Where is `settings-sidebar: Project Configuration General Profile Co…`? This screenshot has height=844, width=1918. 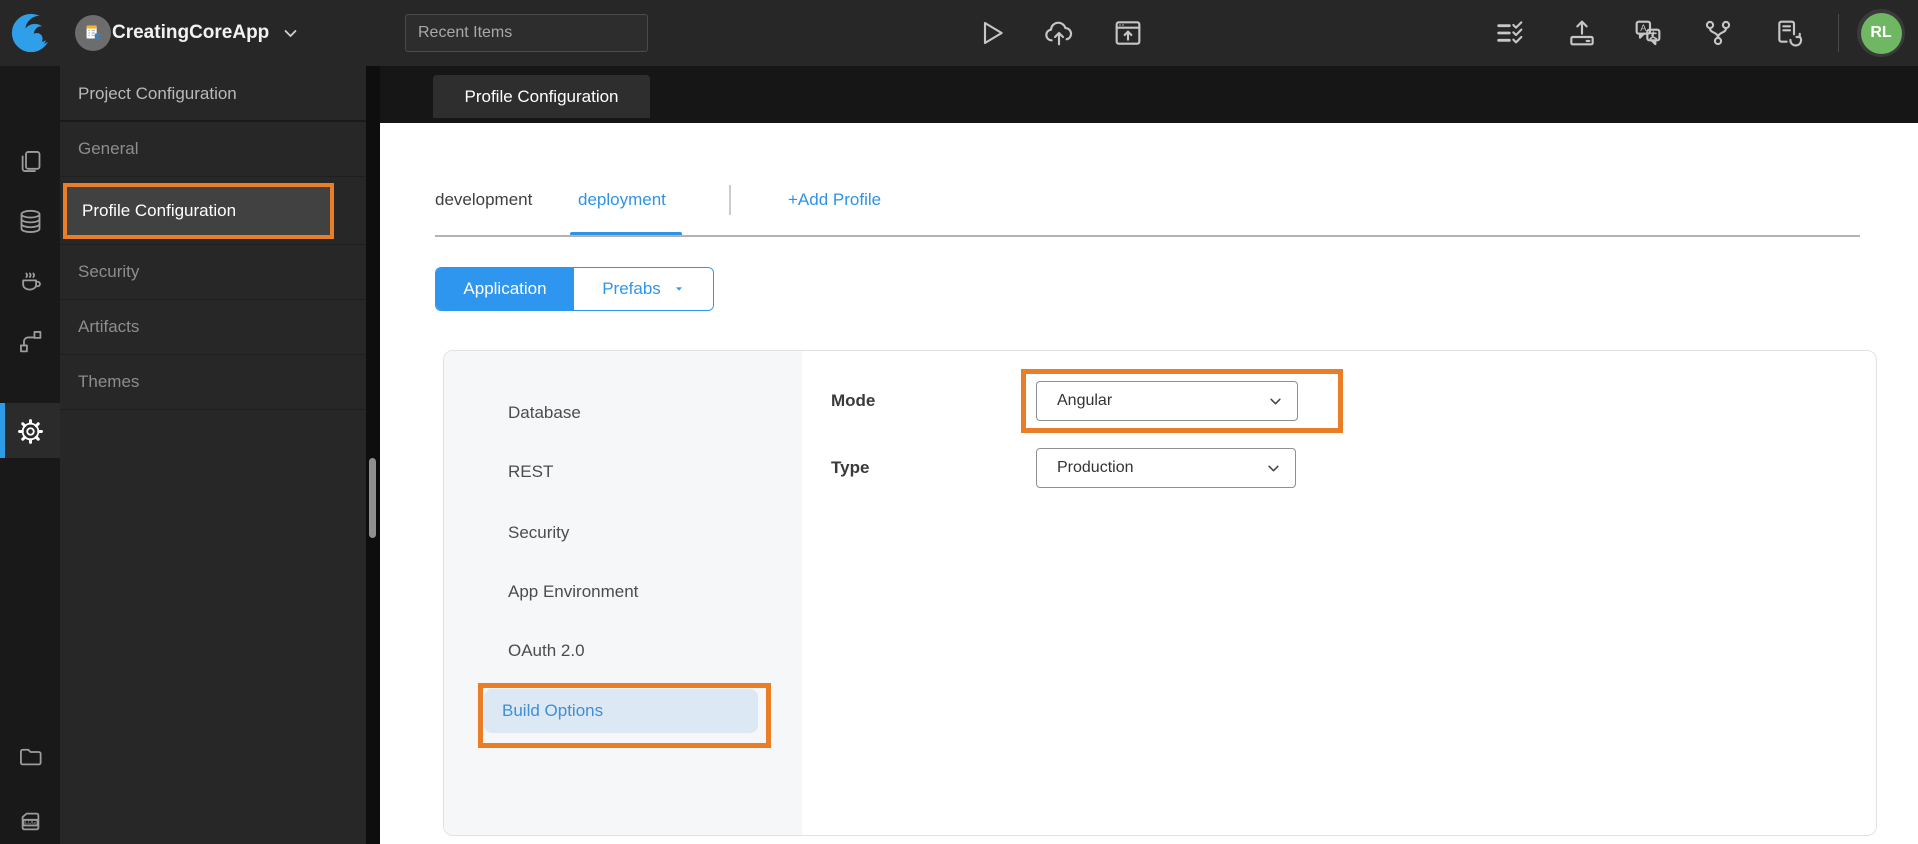
settings-sidebar: Project Configuration General Profile Co… is located at coordinates (213, 455).